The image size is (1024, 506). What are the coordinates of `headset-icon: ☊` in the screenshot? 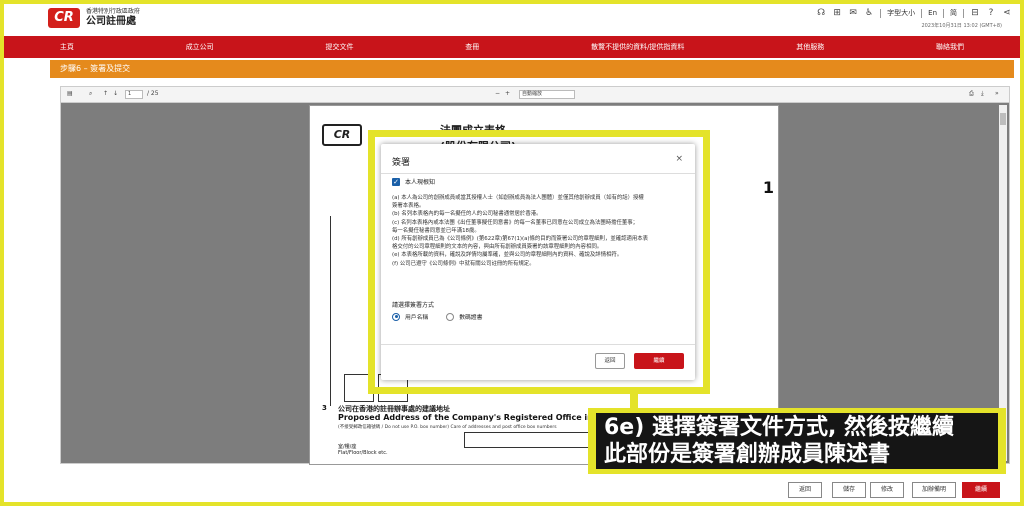 It's located at (821, 13).